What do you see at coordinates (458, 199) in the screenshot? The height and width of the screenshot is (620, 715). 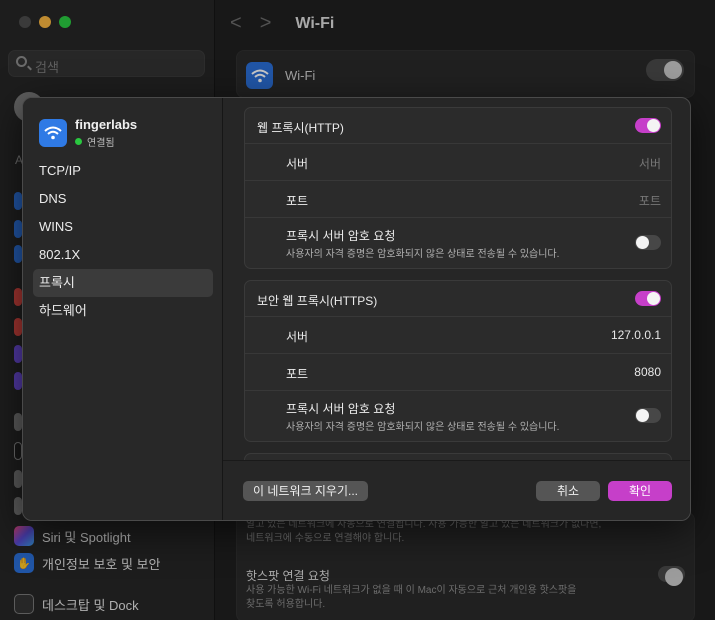 I see `http-port-row: 포트 포트` at bounding box center [458, 199].